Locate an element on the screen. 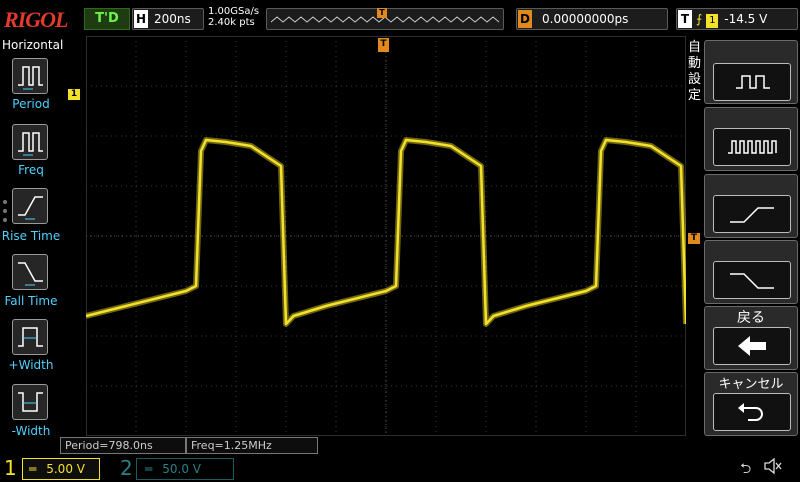 This screenshot has width=800, height=482. rising-edge-button is located at coordinates (752, 214).